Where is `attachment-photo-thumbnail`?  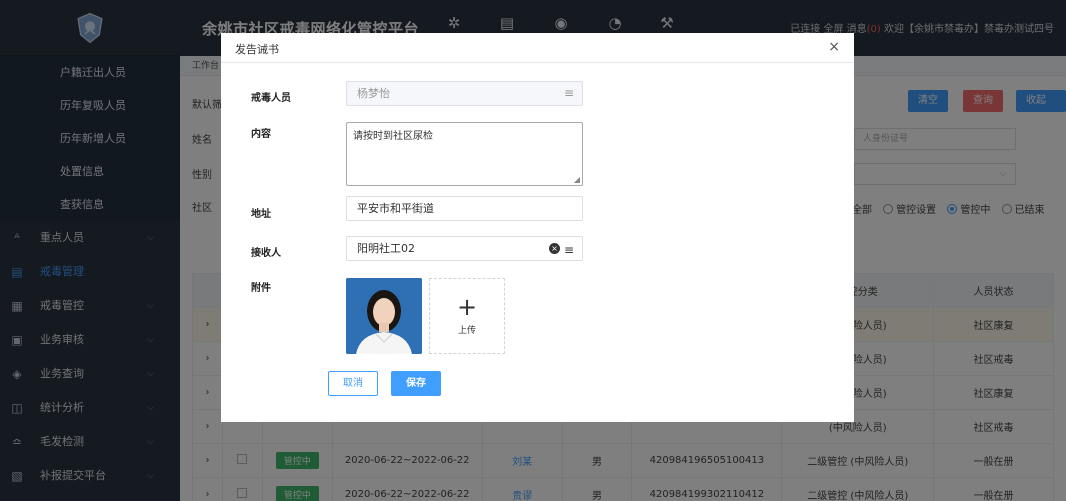
attachment-photo-thumbnail is located at coordinates (384, 316).